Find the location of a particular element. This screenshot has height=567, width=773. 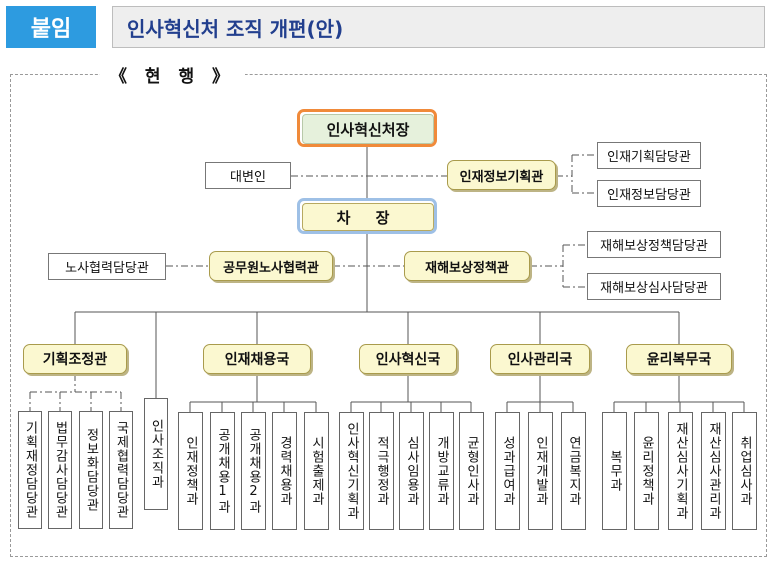

unit-box-standalone: 인사조직과 is located at coordinates (156, 454).